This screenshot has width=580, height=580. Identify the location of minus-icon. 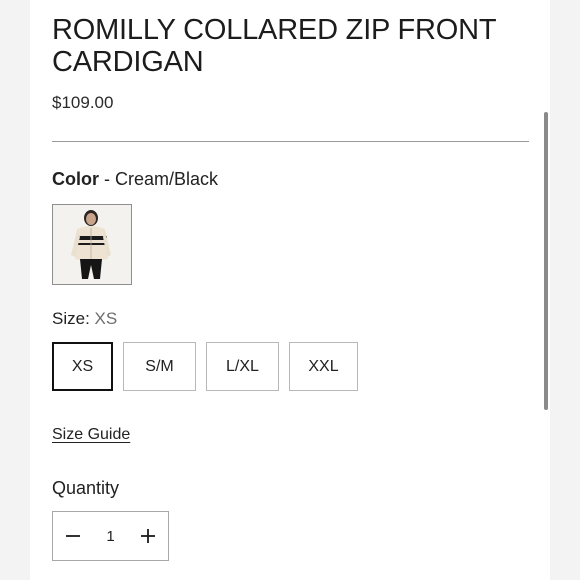
(73, 536).